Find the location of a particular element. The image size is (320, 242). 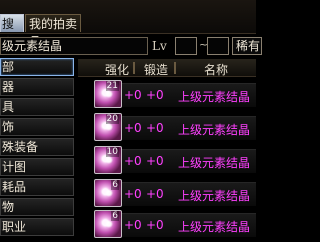

level-min-field is located at coordinates (186, 46).